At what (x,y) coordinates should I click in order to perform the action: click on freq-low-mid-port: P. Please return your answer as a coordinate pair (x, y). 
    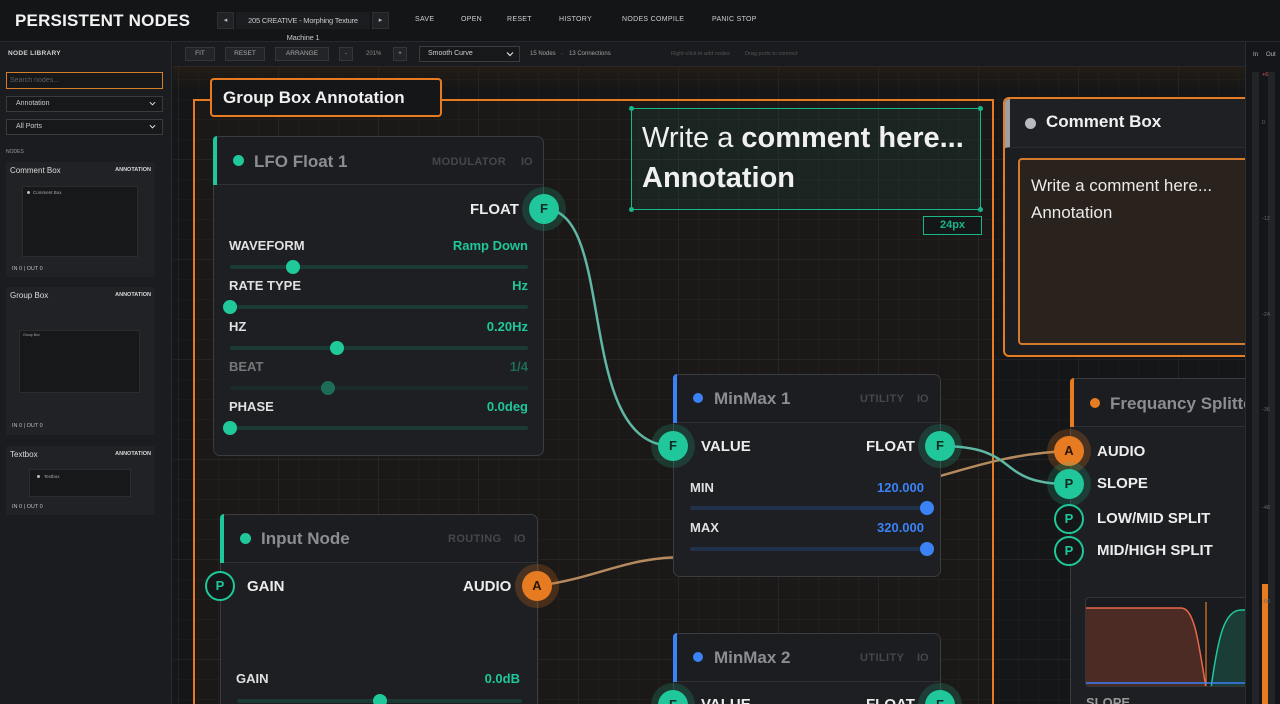
    Looking at the image, I should click on (1069, 519).